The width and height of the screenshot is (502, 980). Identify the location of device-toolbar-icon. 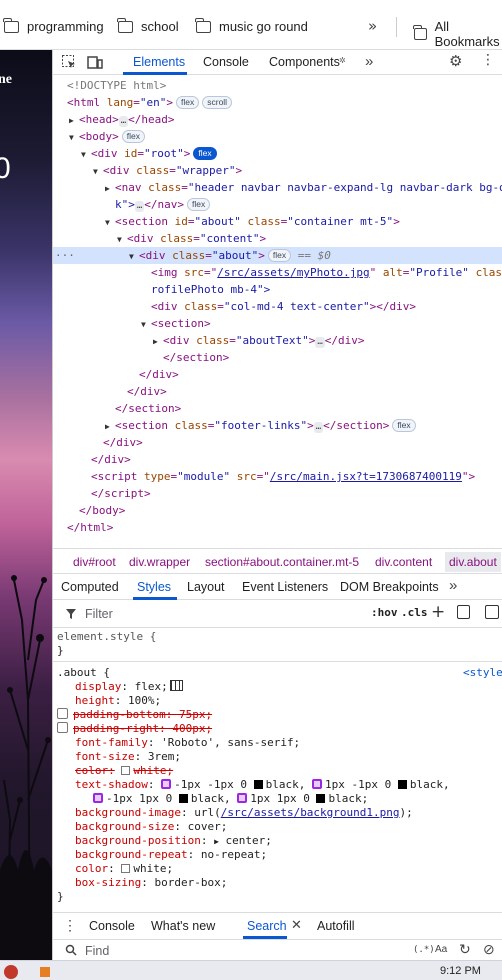
(95, 62).